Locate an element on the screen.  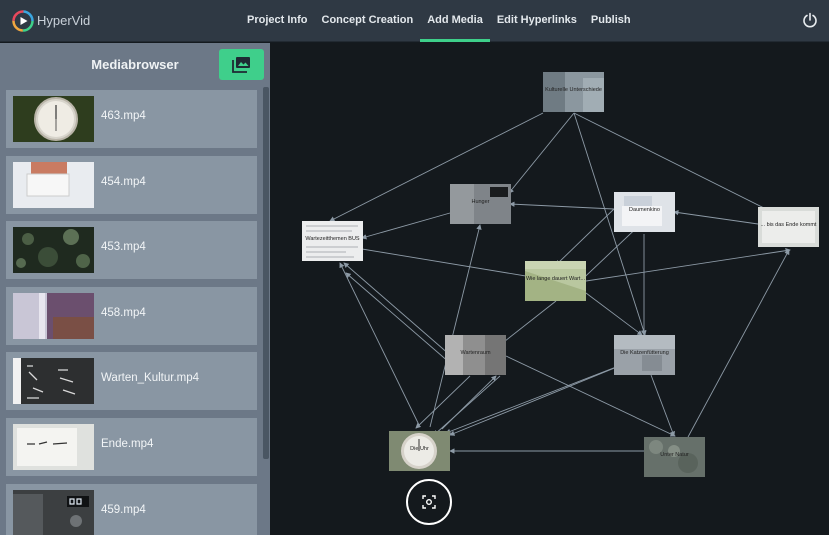
media-filename: 453.mp4 is located at coordinates (123, 247).